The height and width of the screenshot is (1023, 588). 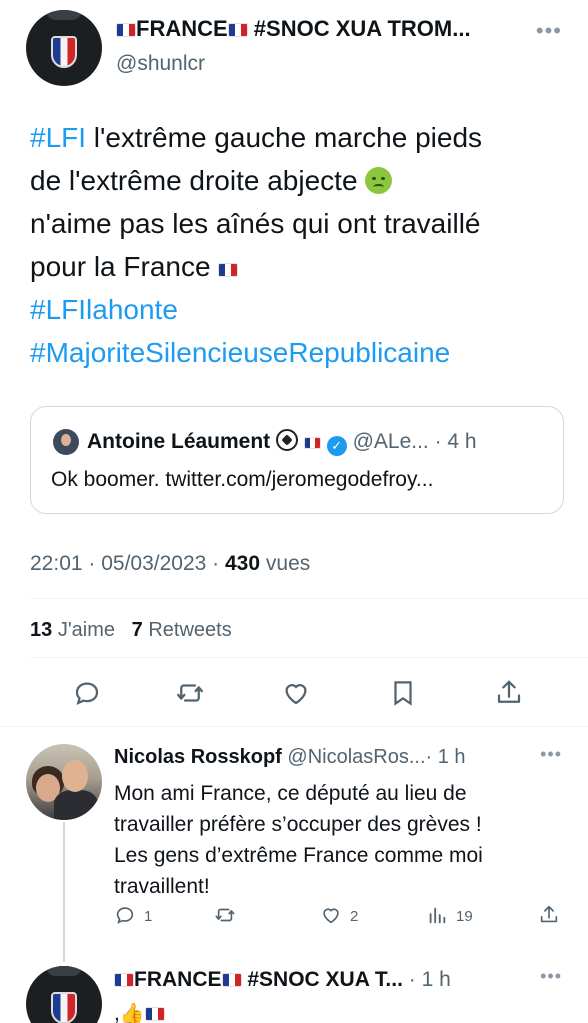 I want to click on soccer-ball-icon, so click(x=287, y=440).